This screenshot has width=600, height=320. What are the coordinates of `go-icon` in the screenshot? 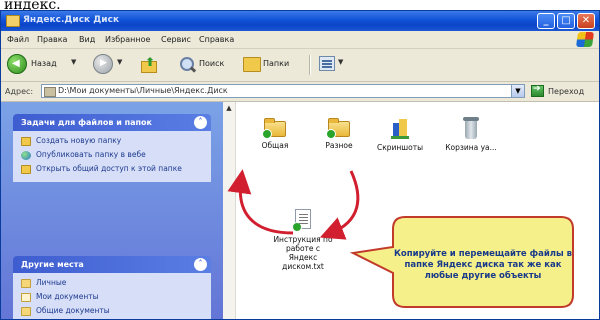 It's located at (537, 90).